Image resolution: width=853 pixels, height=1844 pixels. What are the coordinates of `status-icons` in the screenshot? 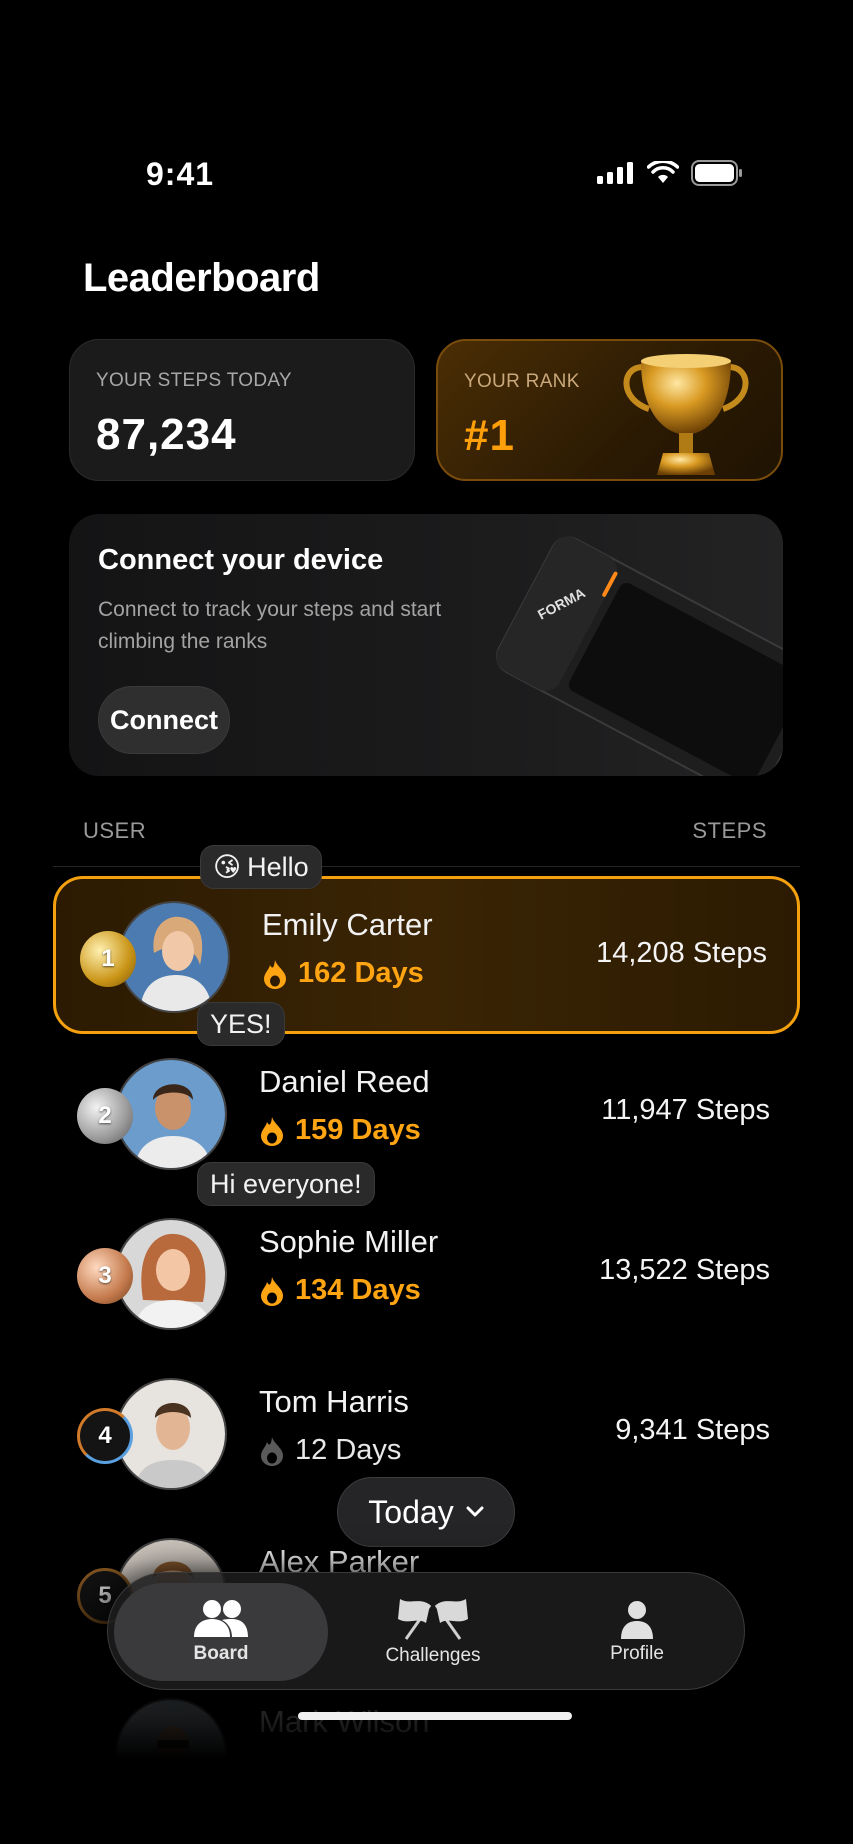 It's located at (670, 173).